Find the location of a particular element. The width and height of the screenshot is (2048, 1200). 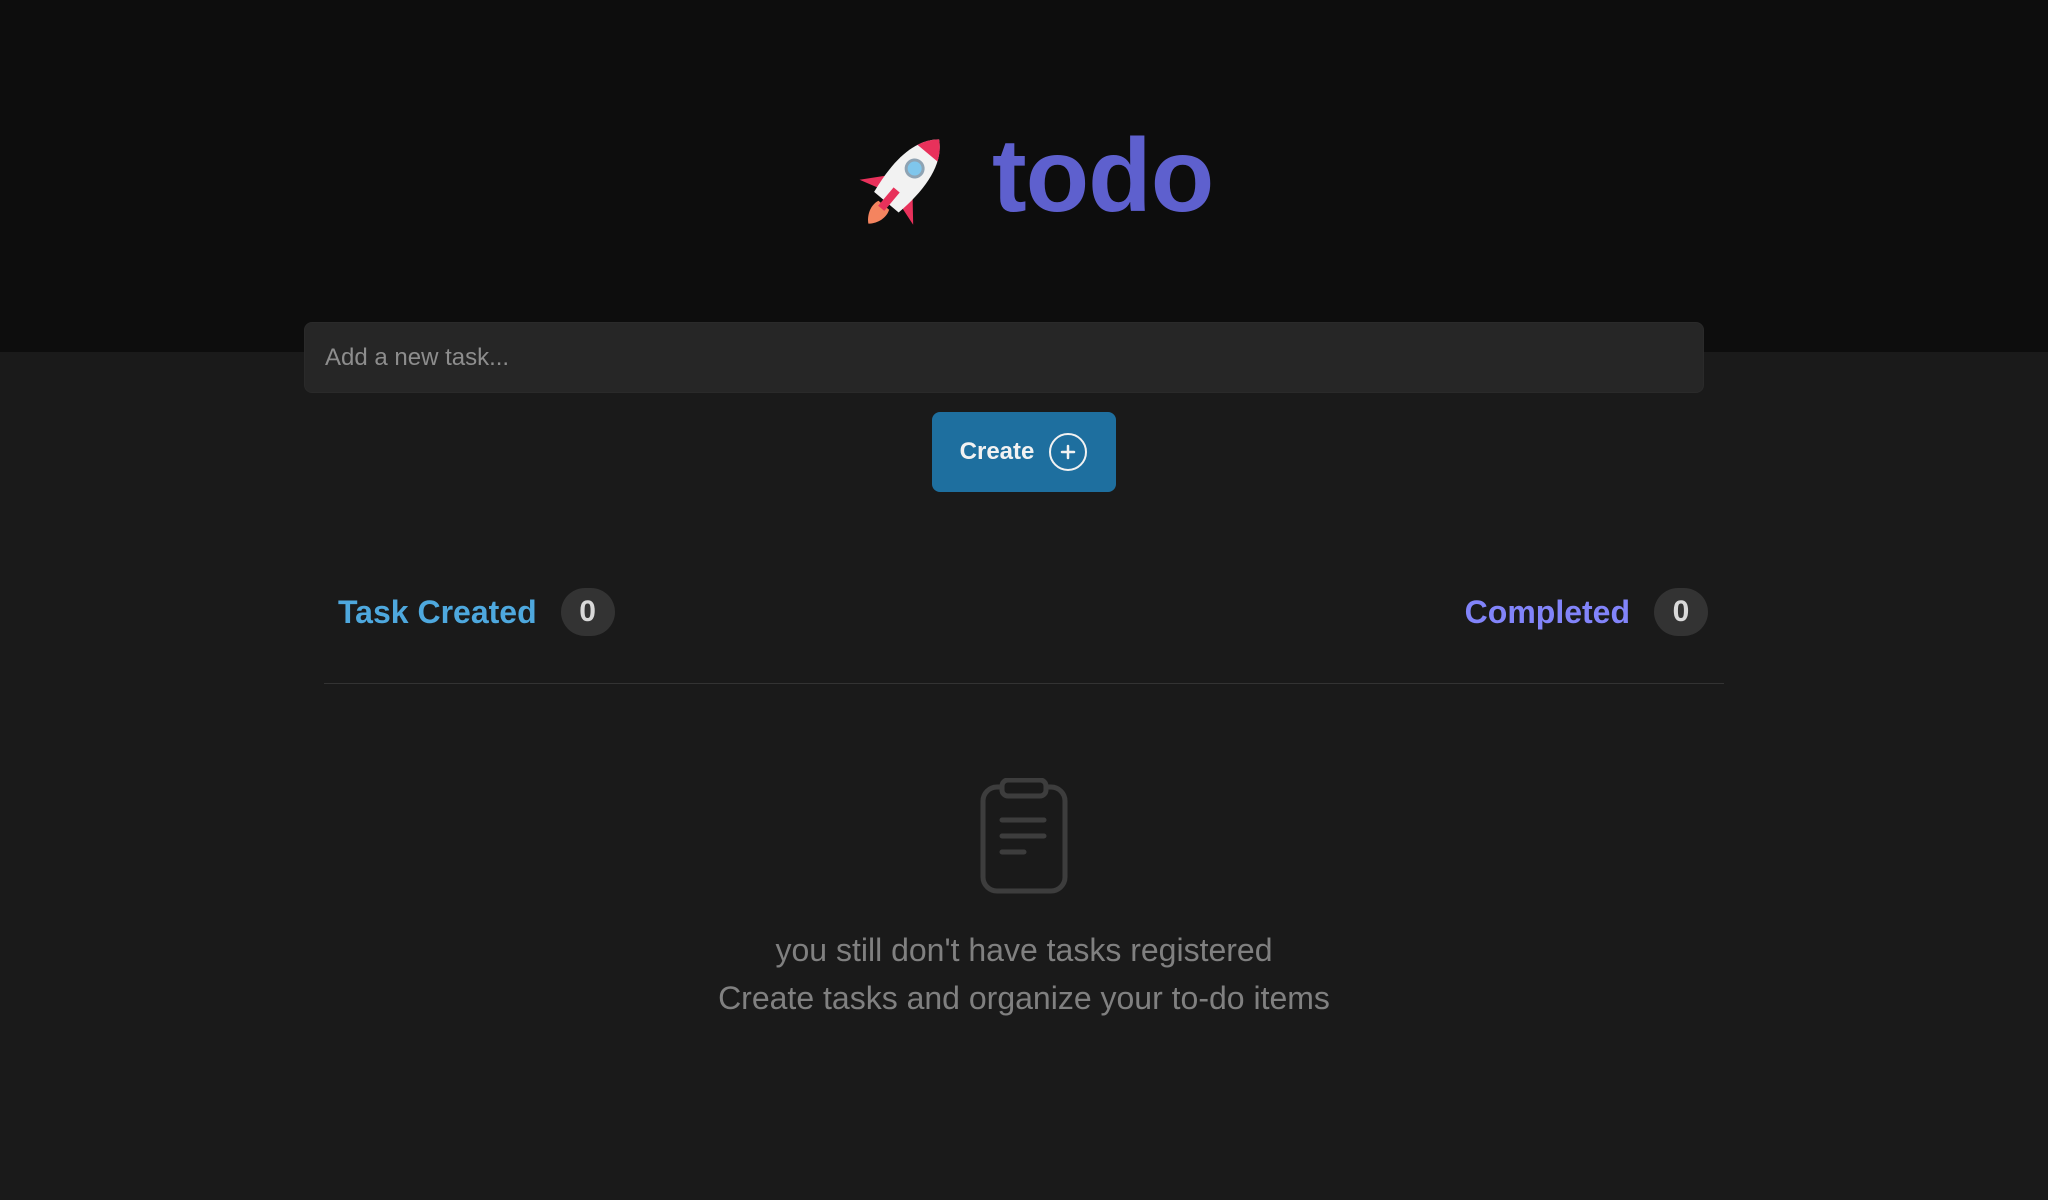

logo: todo is located at coordinates (1032, 178).